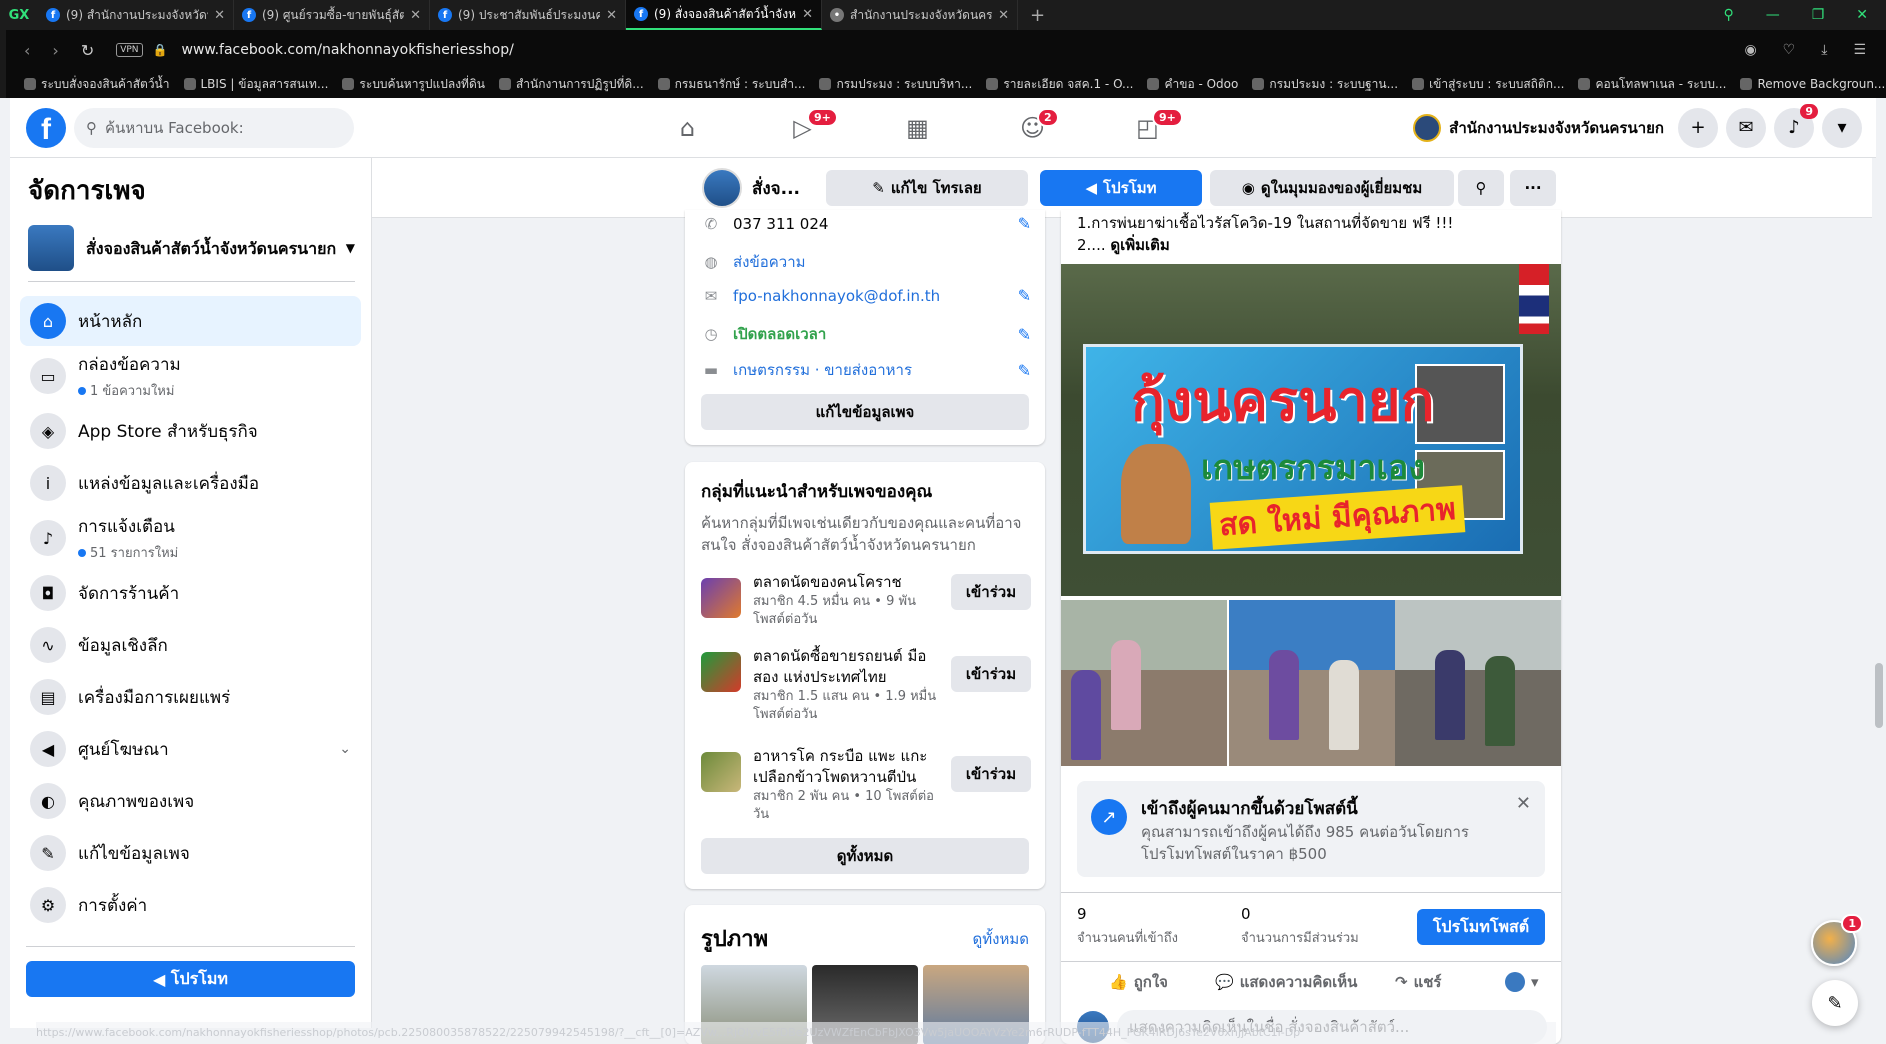 This screenshot has height=1044, width=1886. What do you see at coordinates (190, 593) in the screenshot?
I see `sidebar-item-shop: ◘ จัดการร้านค้า` at bounding box center [190, 593].